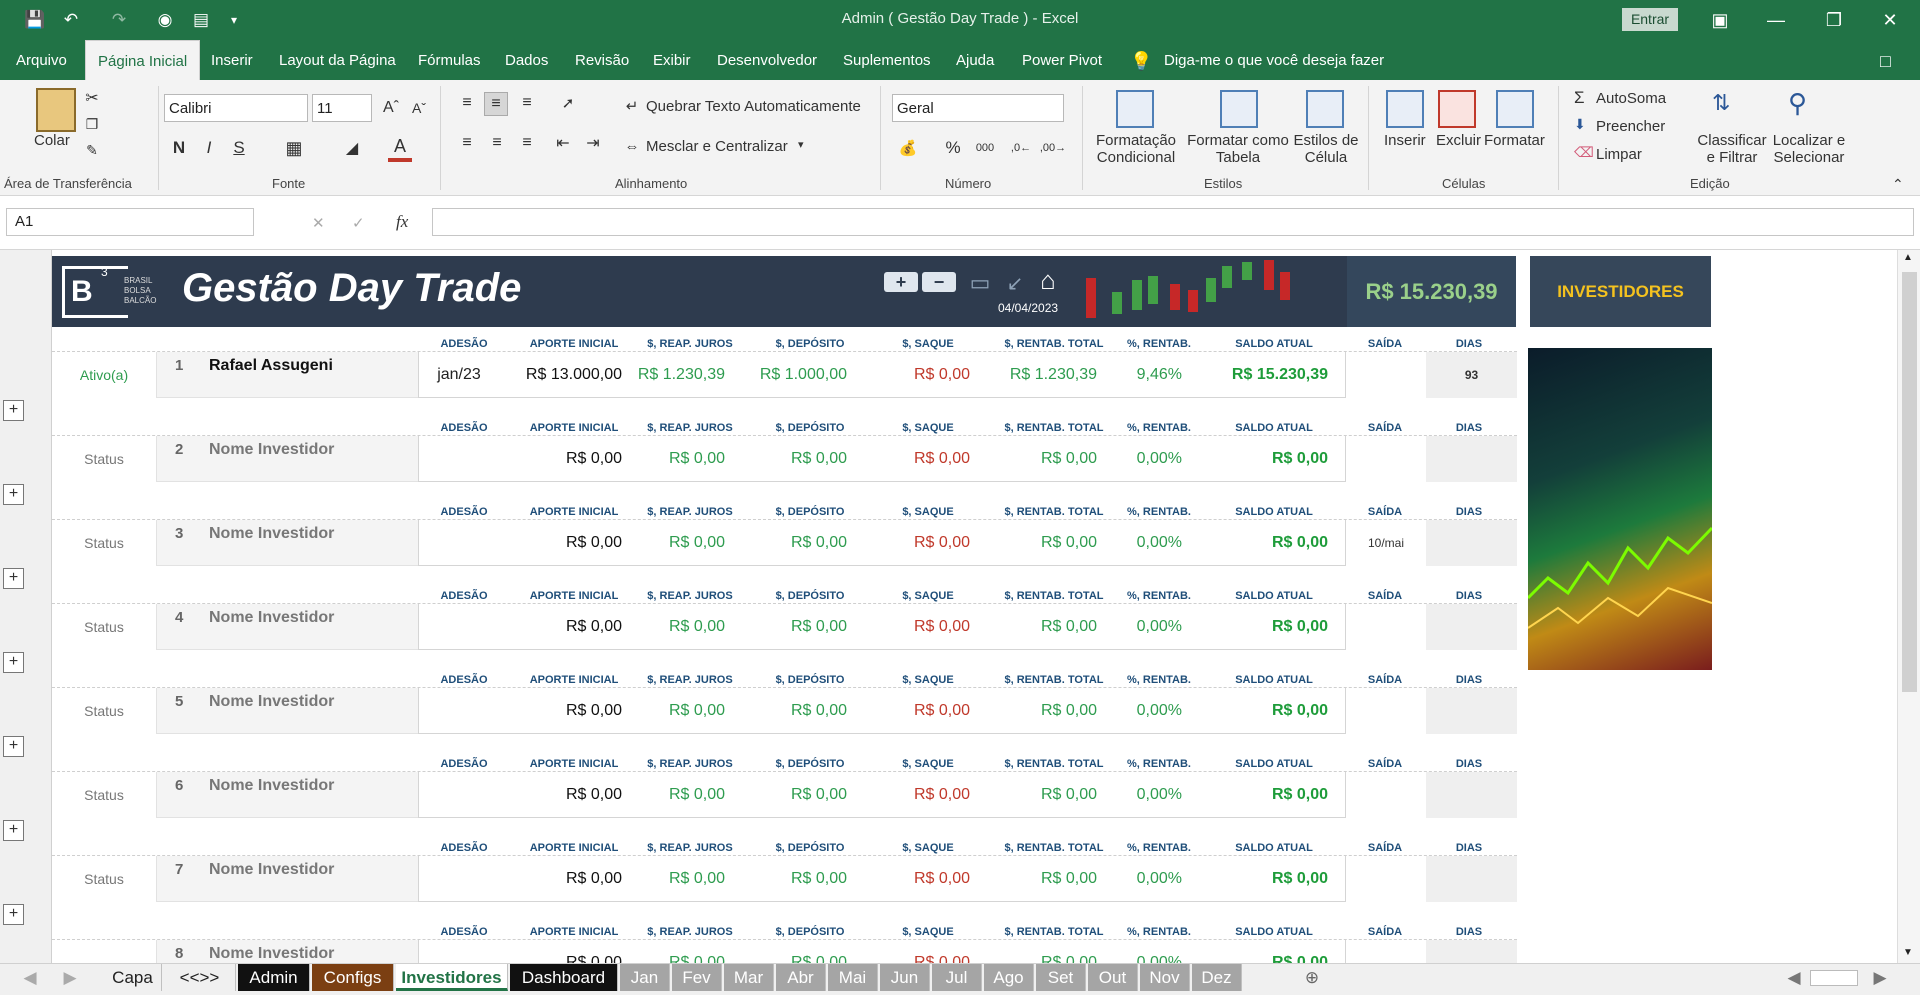 The width and height of the screenshot is (1920, 995). Describe the element at coordinates (908, 148) in the screenshot. I see `currency-icon: 💰` at that location.